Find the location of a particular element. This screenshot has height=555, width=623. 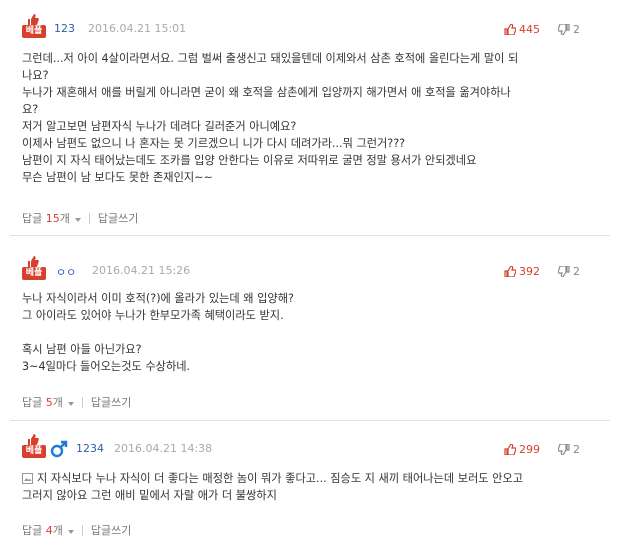

reply-toggle: 답글 5개 is located at coordinates (48, 402).